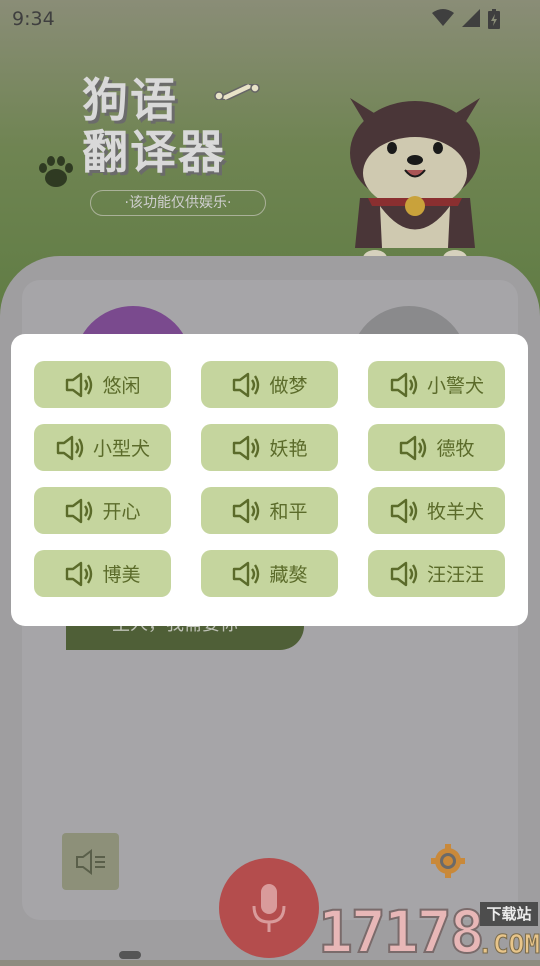 The width and height of the screenshot is (540, 966). I want to click on paw-icon, so click(56, 171).